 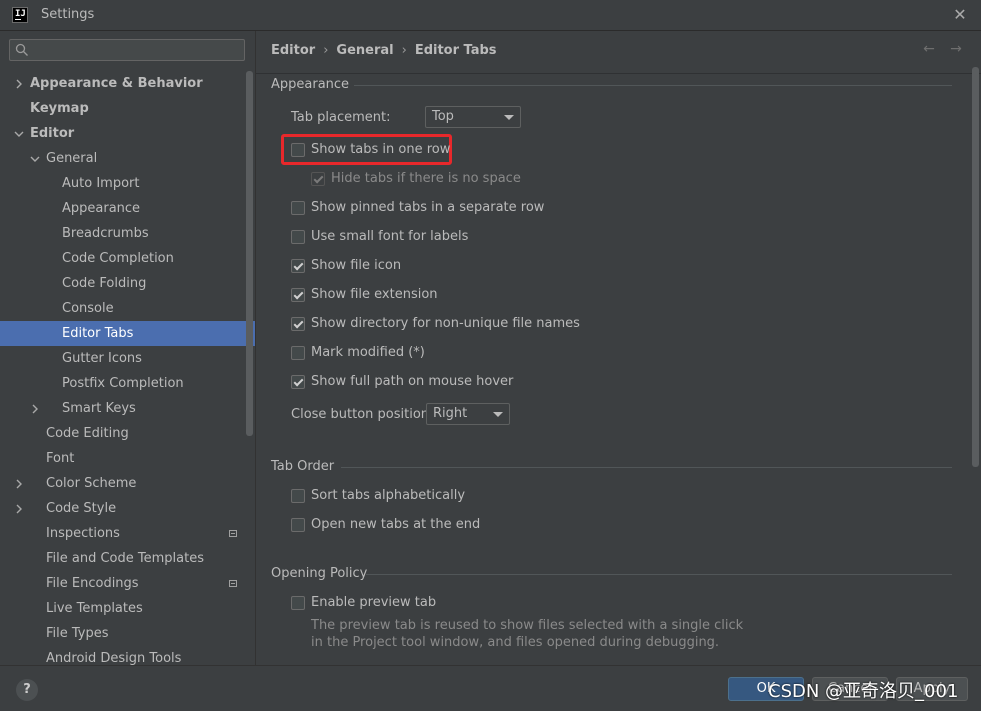 I want to click on sidebar-item-label: File Encodings, so click(x=92, y=583).